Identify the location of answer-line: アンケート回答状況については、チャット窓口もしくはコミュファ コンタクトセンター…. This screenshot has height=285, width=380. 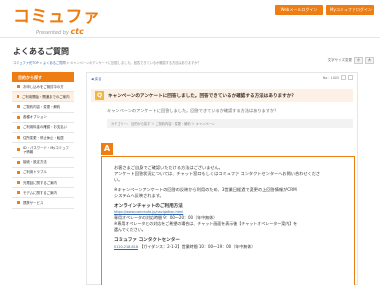
(217, 173).